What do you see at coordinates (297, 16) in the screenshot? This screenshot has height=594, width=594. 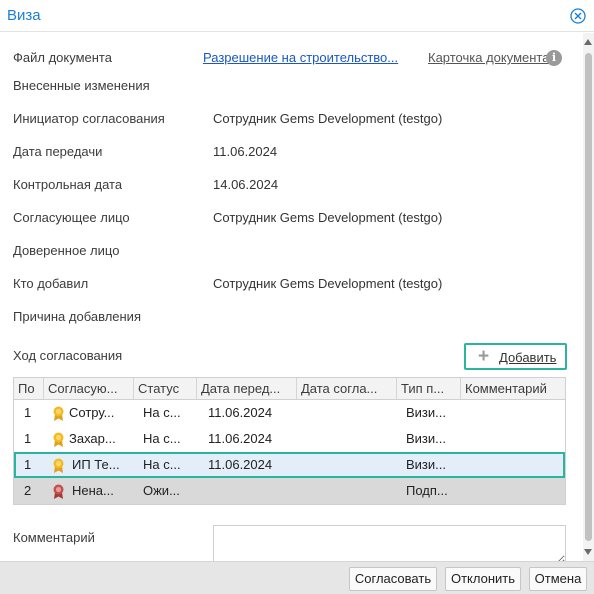 I see `window-titlebar: Виза` at bounding box center [297, 16].